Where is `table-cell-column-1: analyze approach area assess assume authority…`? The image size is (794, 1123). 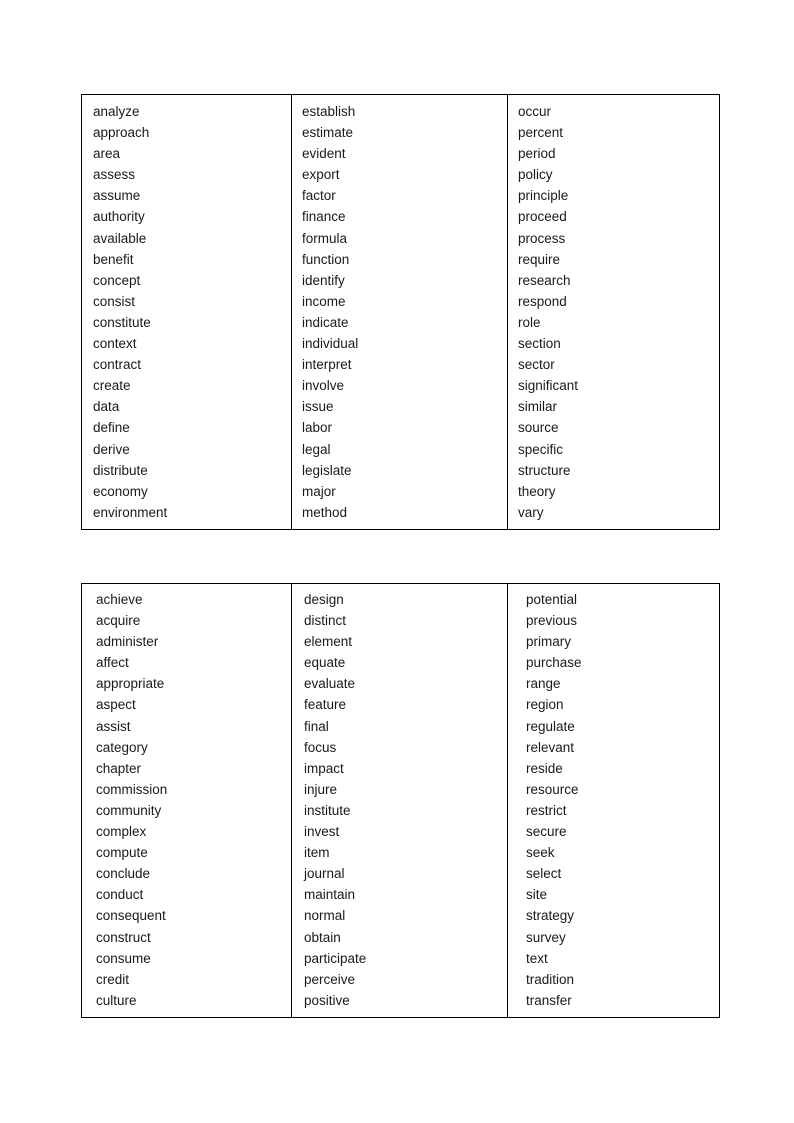 table-cell-column-1: analyze approach area assess assume authority… is located at coordinates (186, 312).